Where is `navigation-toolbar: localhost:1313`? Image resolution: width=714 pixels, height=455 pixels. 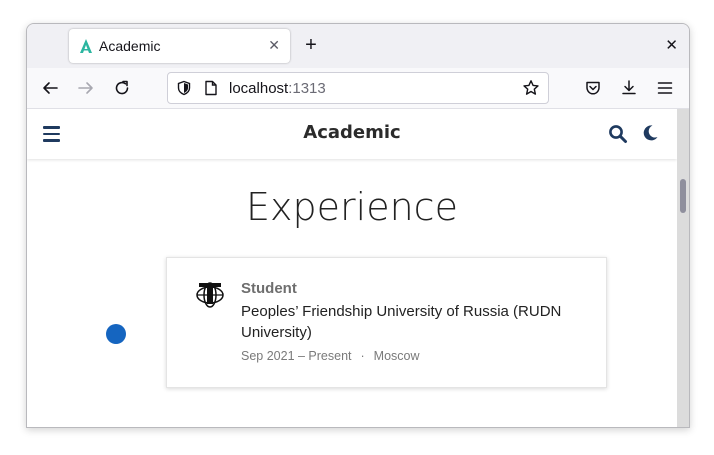
navigation-toolbar: localhost:1313 is located at coordinates (358, 88).